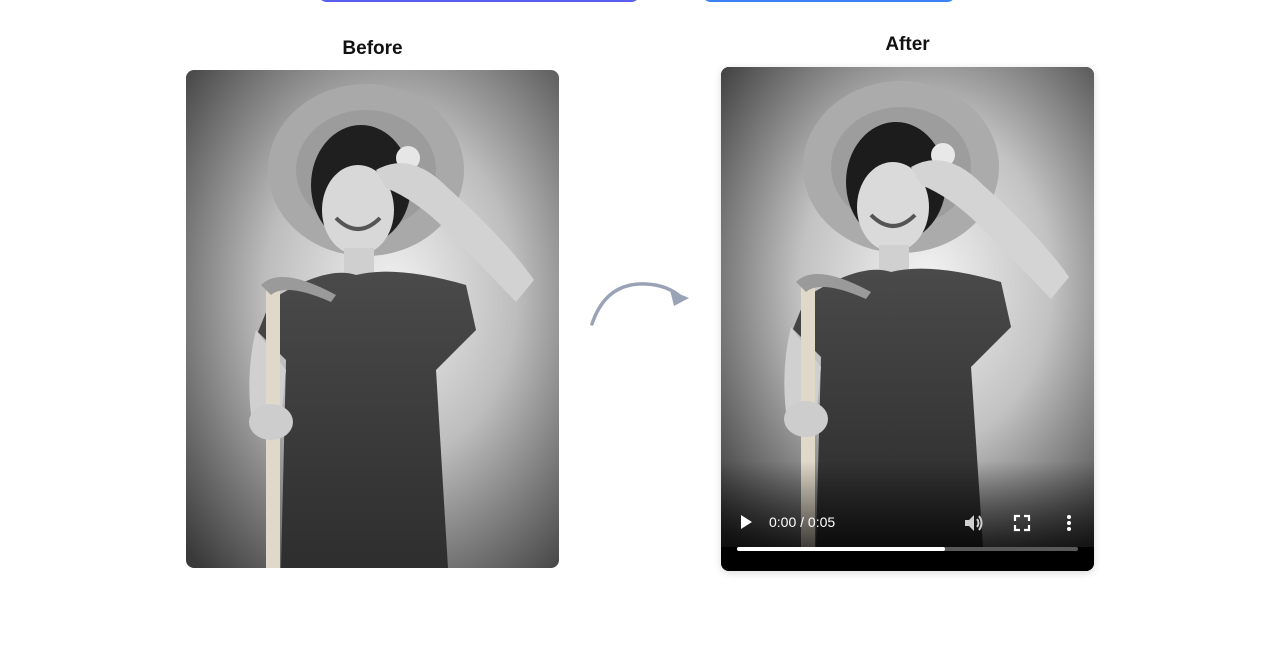  What do you see at coordinates (746, 522) in the screenshot?
I see `play-icon` at bounding box center [746, 522].